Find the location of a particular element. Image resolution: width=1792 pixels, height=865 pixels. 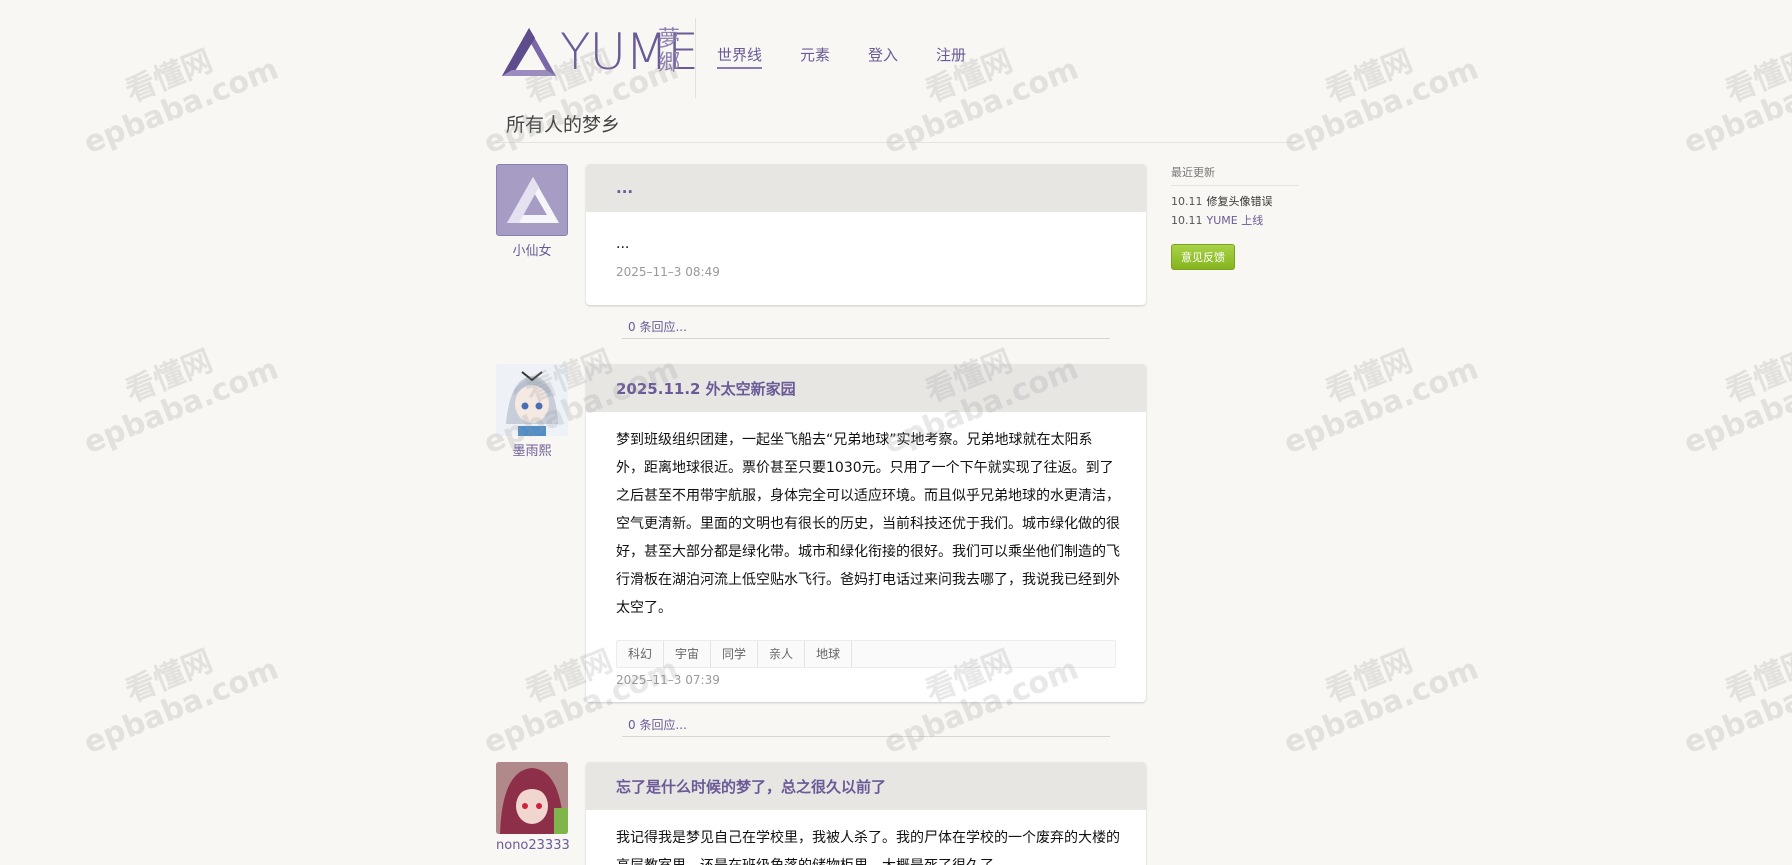

tag: 亲人 is located at coordinates (782, 654).